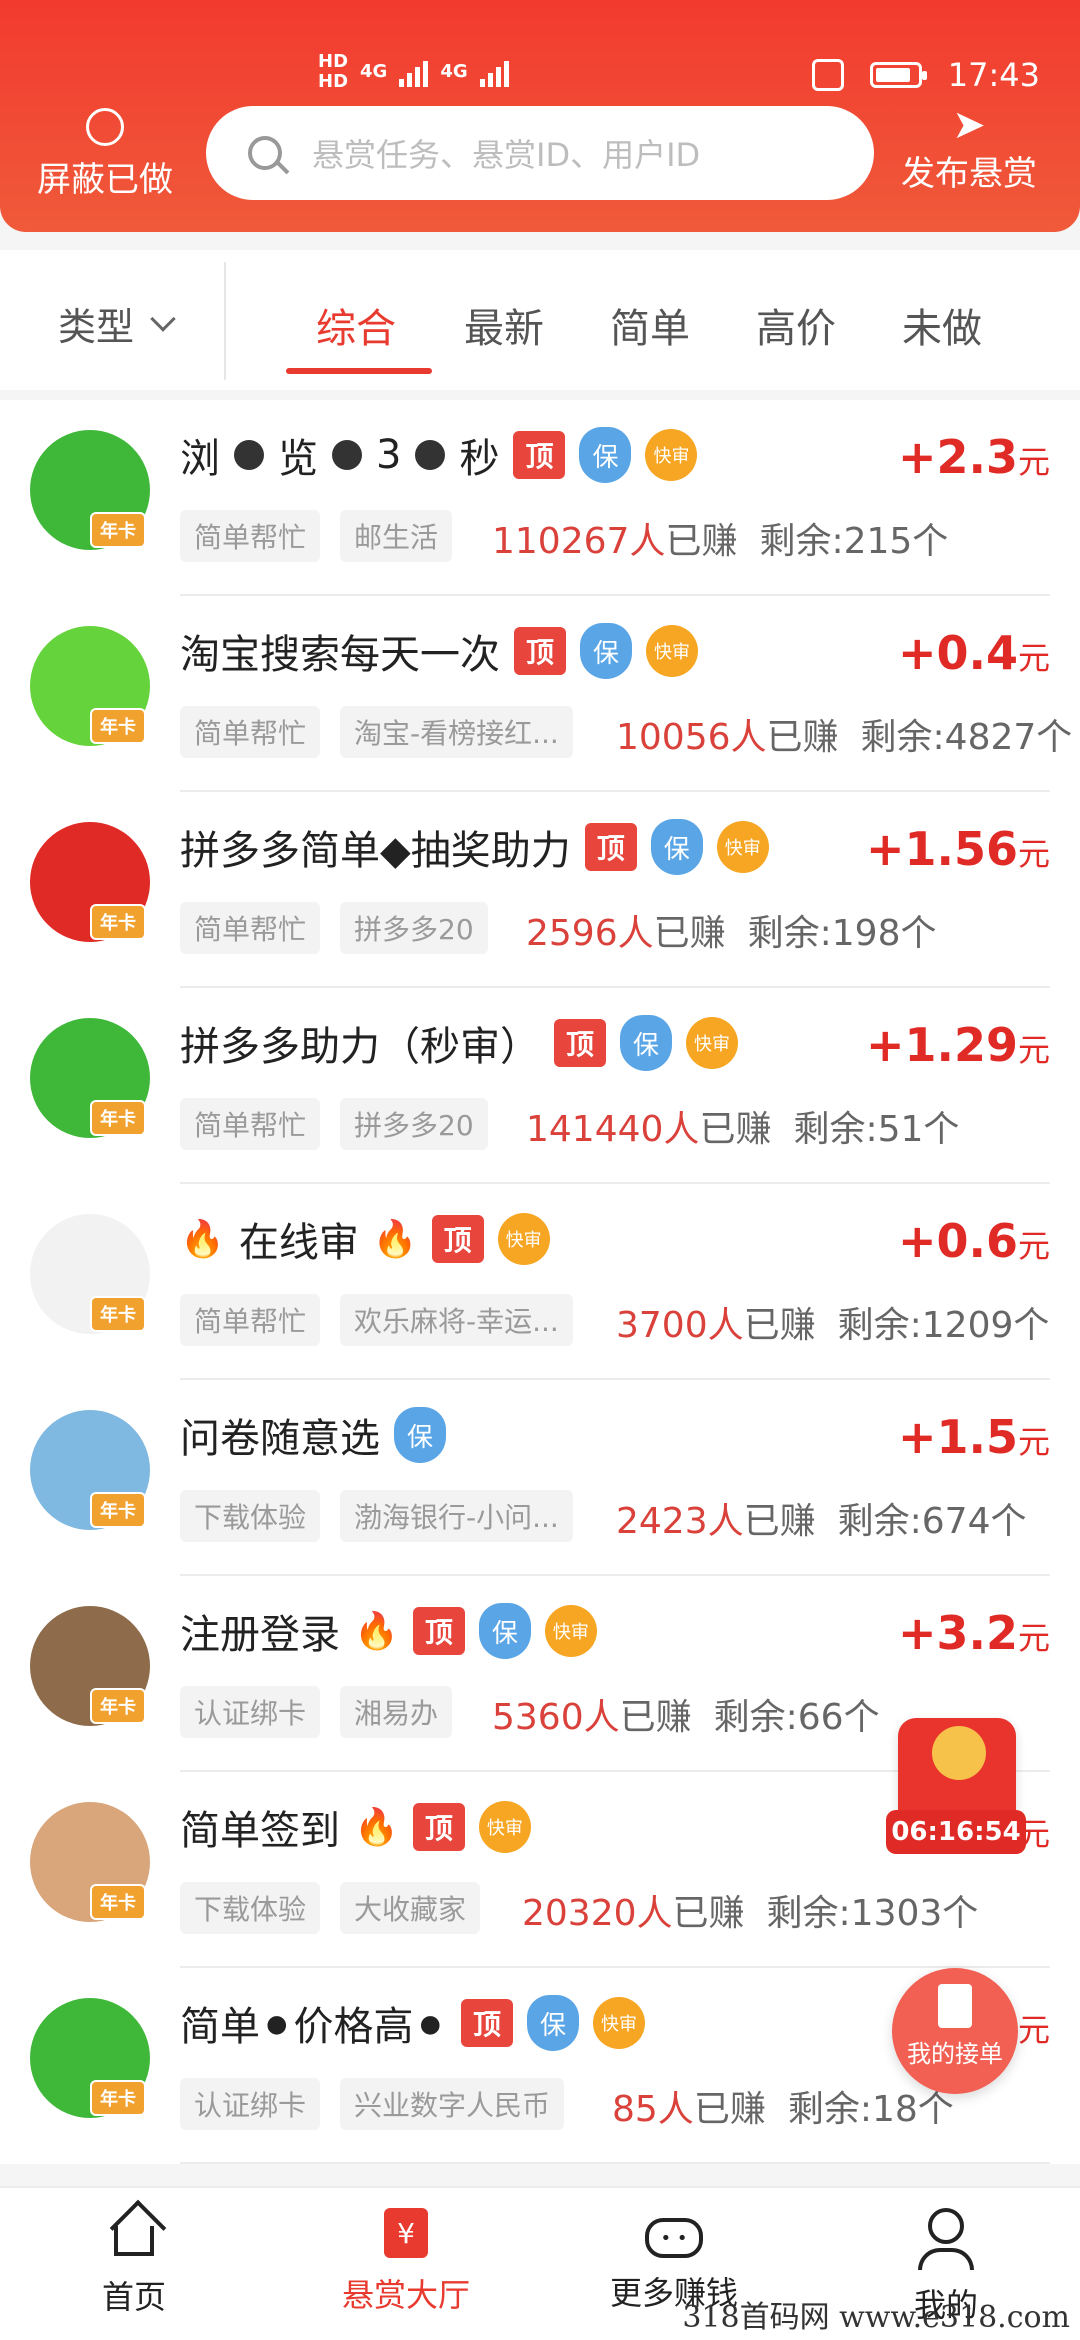  I want to click on reward-price: +3.2元, so click(973, 1633).